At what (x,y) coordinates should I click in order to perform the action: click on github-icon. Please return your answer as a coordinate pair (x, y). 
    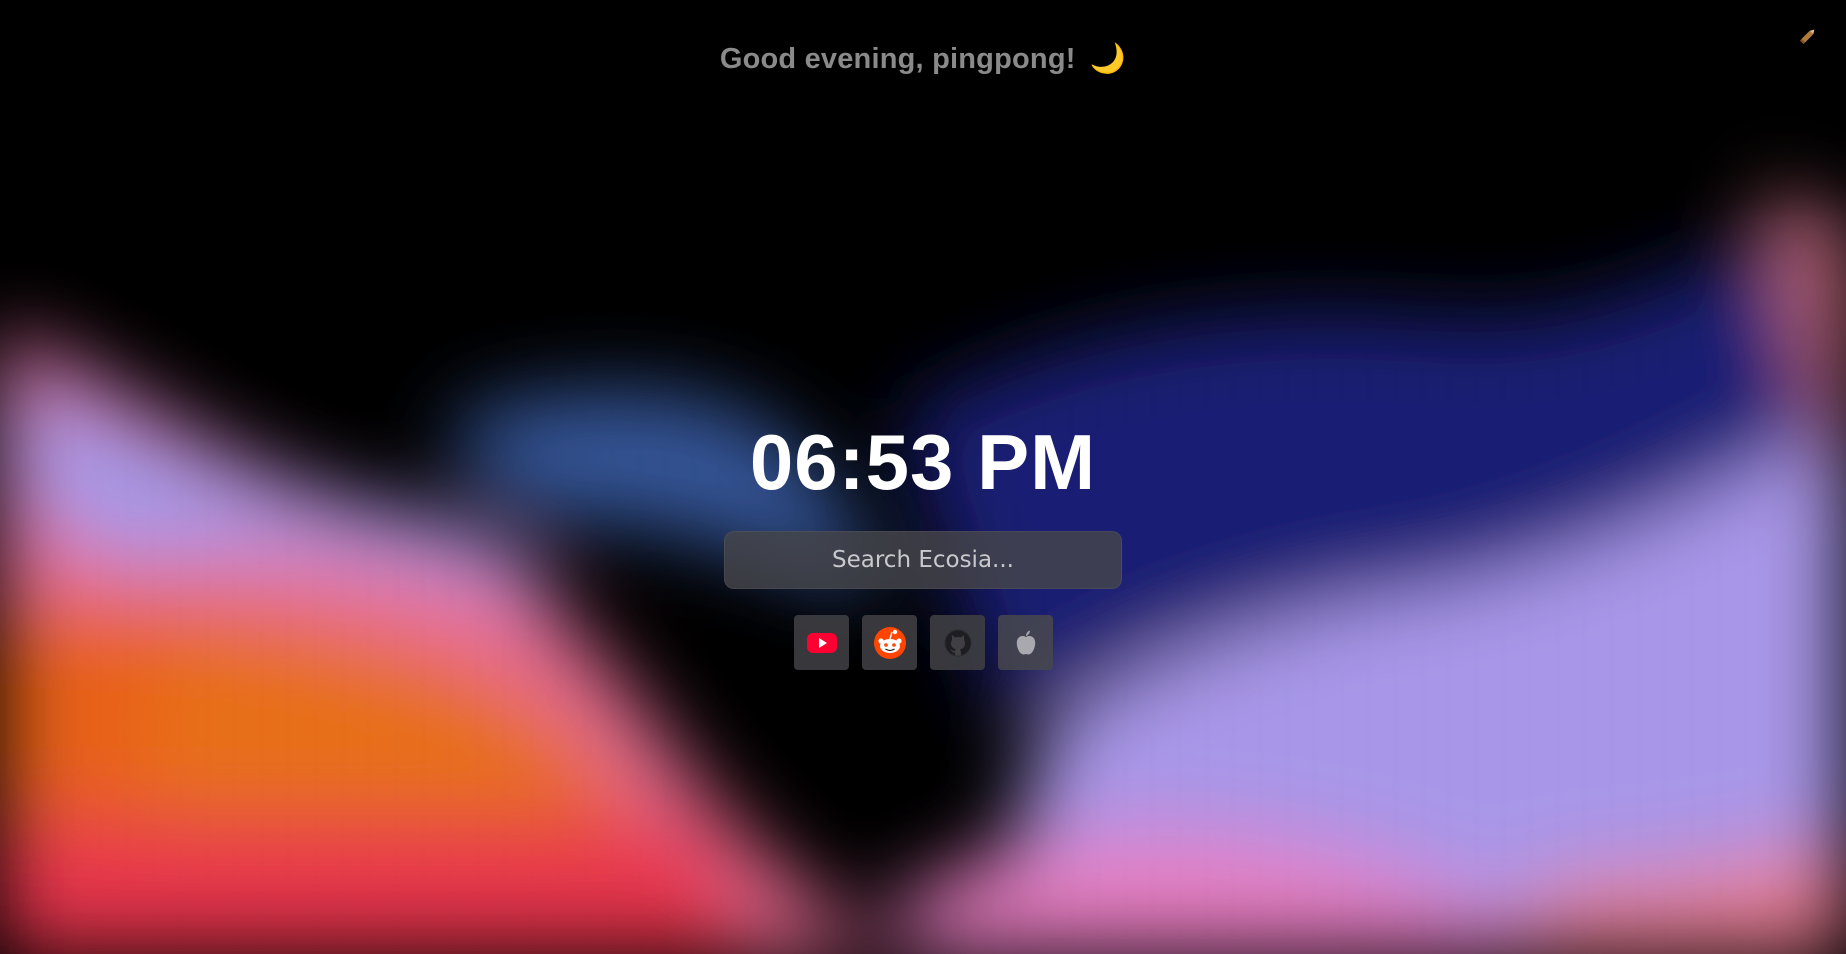
    Looking at the image, I should click on (957, 642).